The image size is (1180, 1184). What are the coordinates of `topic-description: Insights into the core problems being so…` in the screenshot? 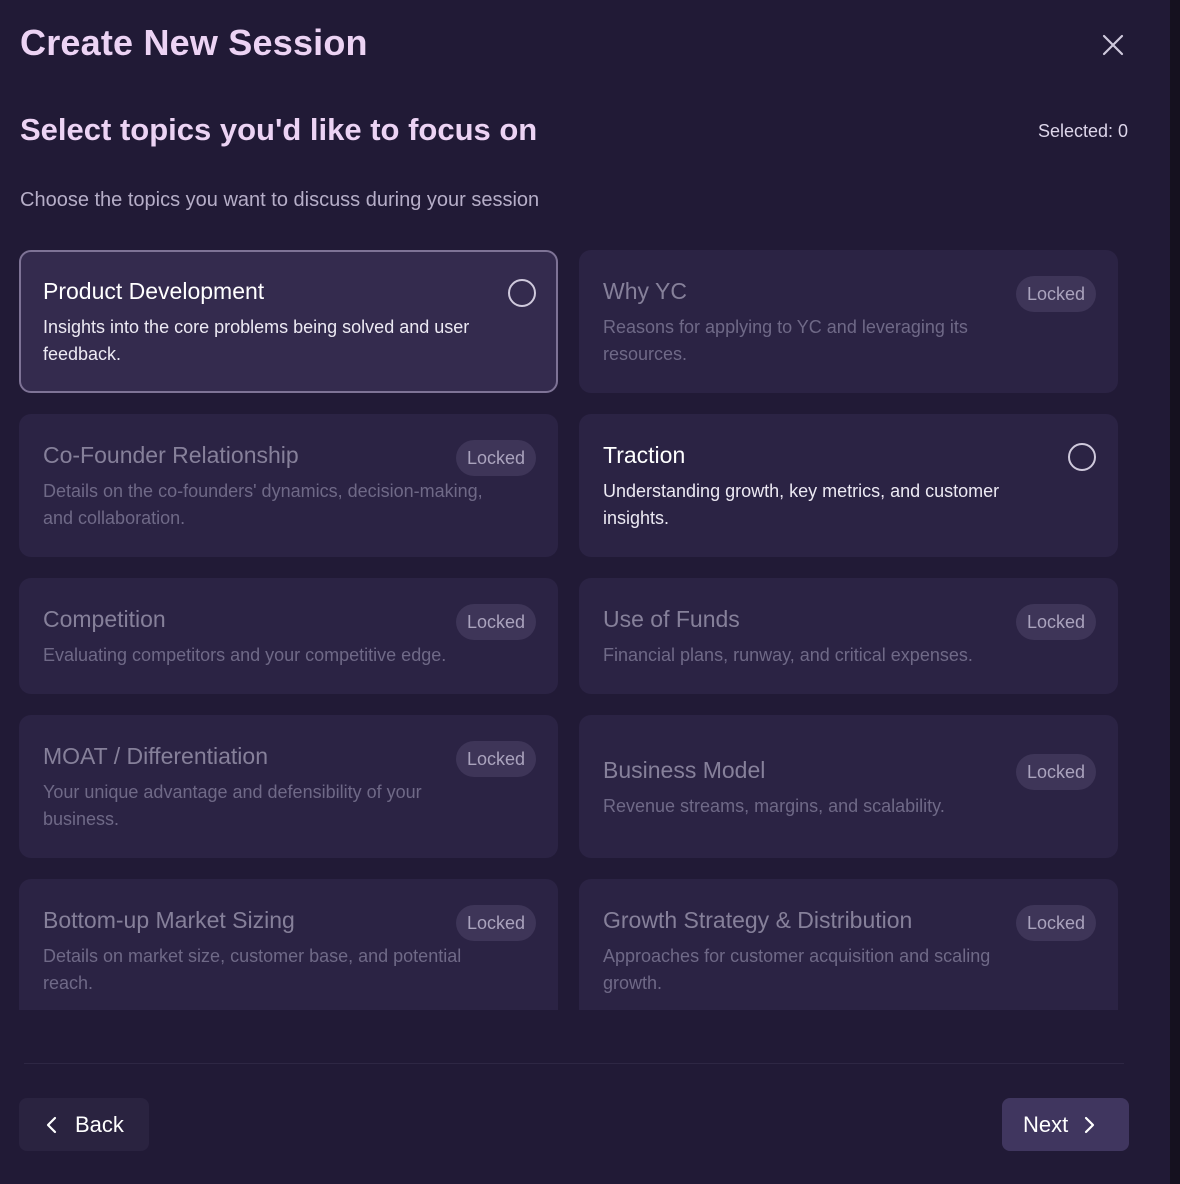 It's located at (256, 340).